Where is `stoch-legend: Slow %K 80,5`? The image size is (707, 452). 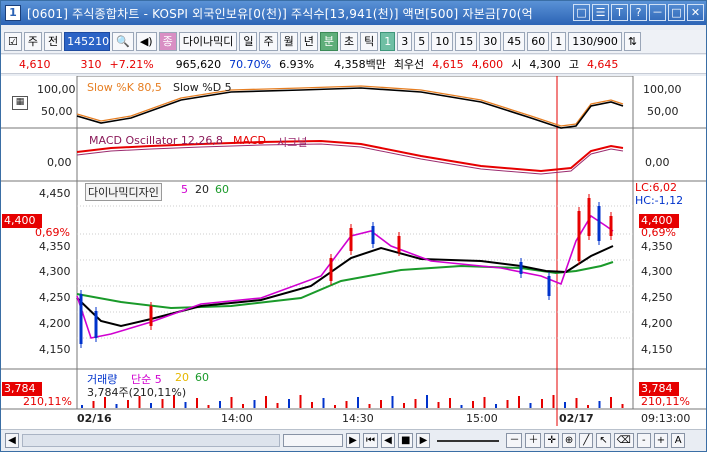 stoch-legend: Slow %K 80,5 is located at coordinates (124, 87).